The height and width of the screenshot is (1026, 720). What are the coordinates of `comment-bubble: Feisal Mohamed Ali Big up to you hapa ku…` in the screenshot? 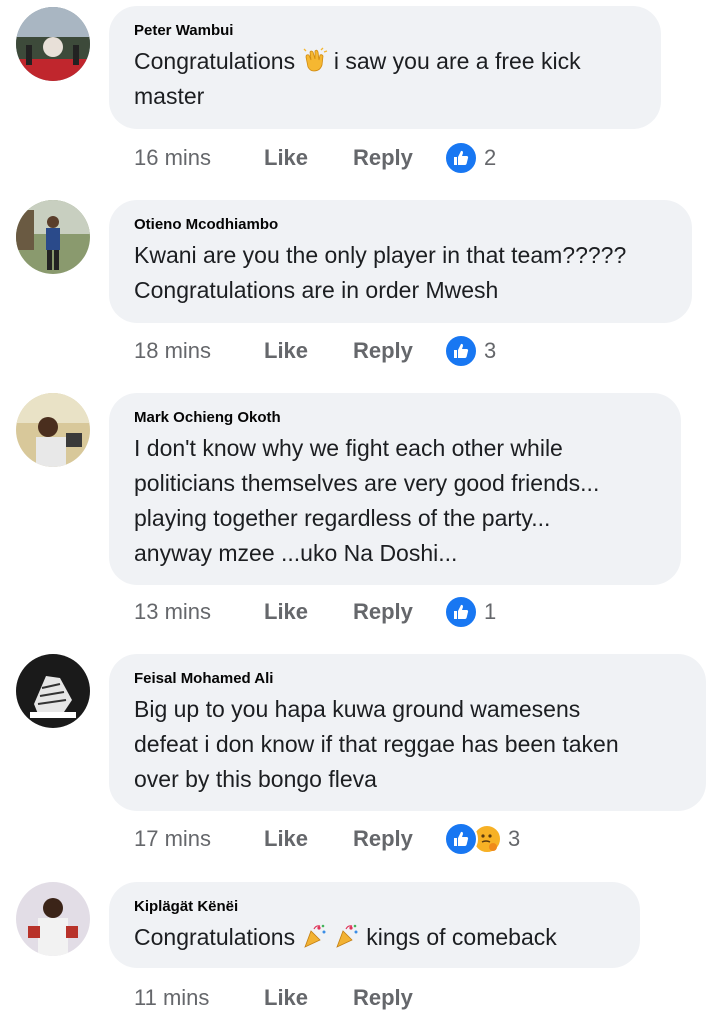 It's located at (407, 732).